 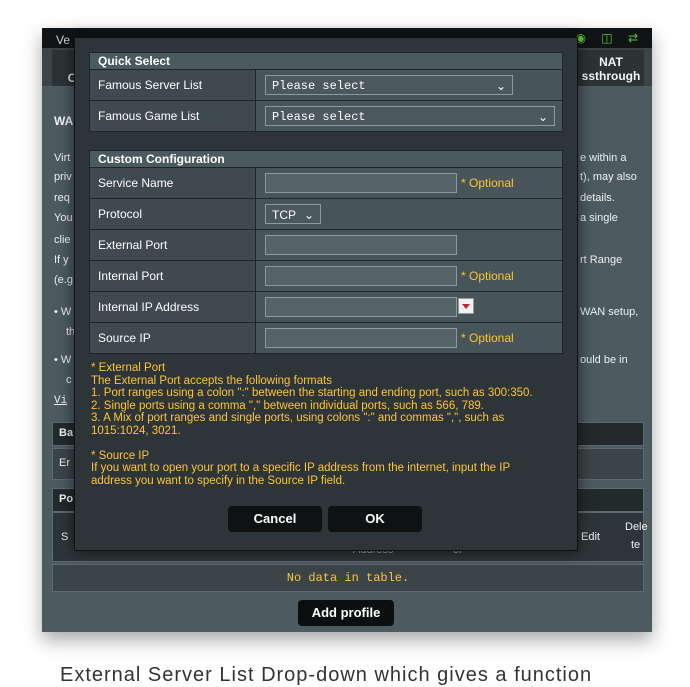 What do you see at coordinates (326, 61) in the screenshot?
I see `quick-select-title: Quick Select` at bounding box center [326, 61].